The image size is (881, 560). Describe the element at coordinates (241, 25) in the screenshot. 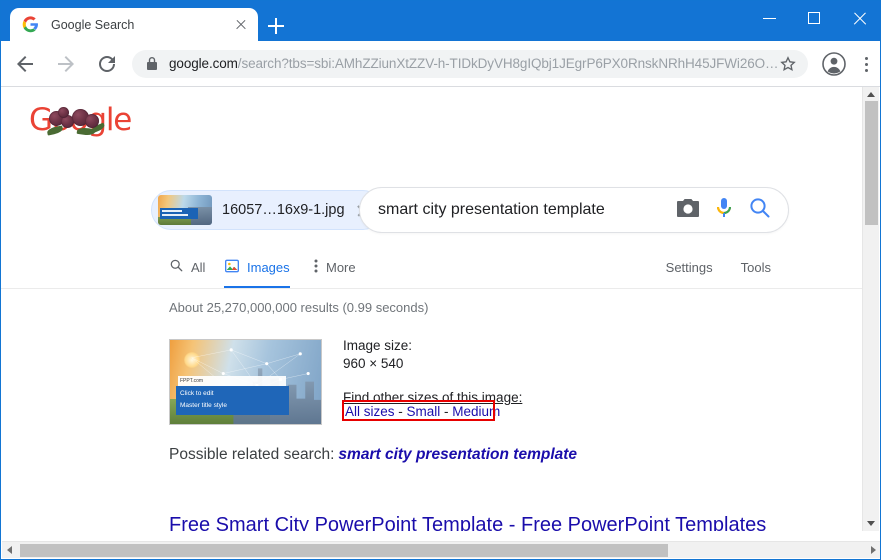

I see `tab-close-icon` at that location.